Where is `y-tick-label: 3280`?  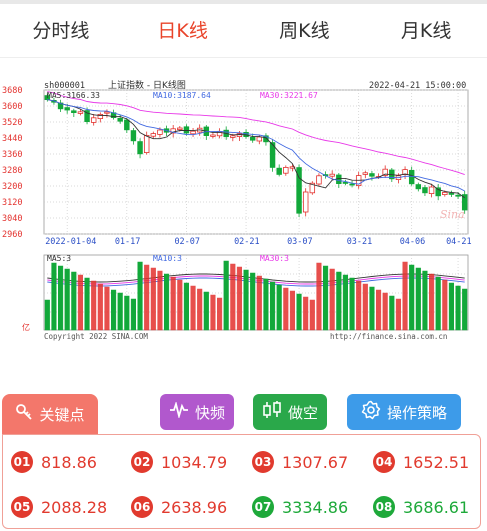
y-tick-label: 3280 is located at coordinates (12, 171).